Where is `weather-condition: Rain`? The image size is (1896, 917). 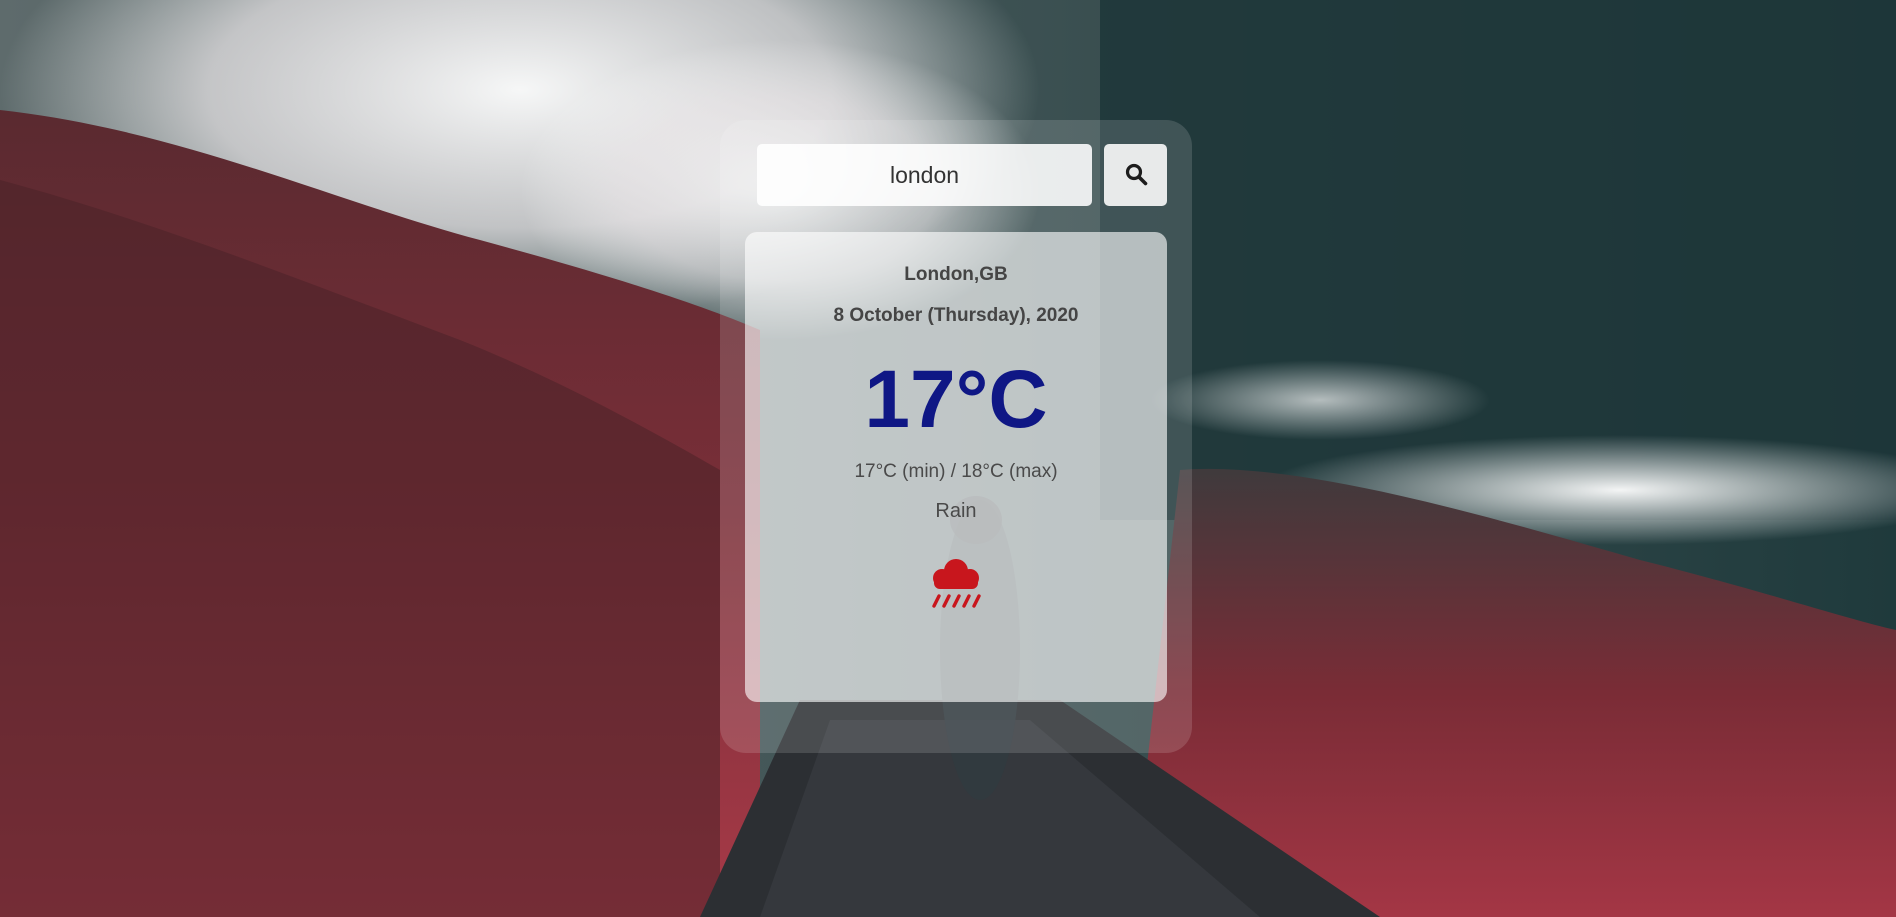
weather-condition: Rain is located at coordinates (956, 511).